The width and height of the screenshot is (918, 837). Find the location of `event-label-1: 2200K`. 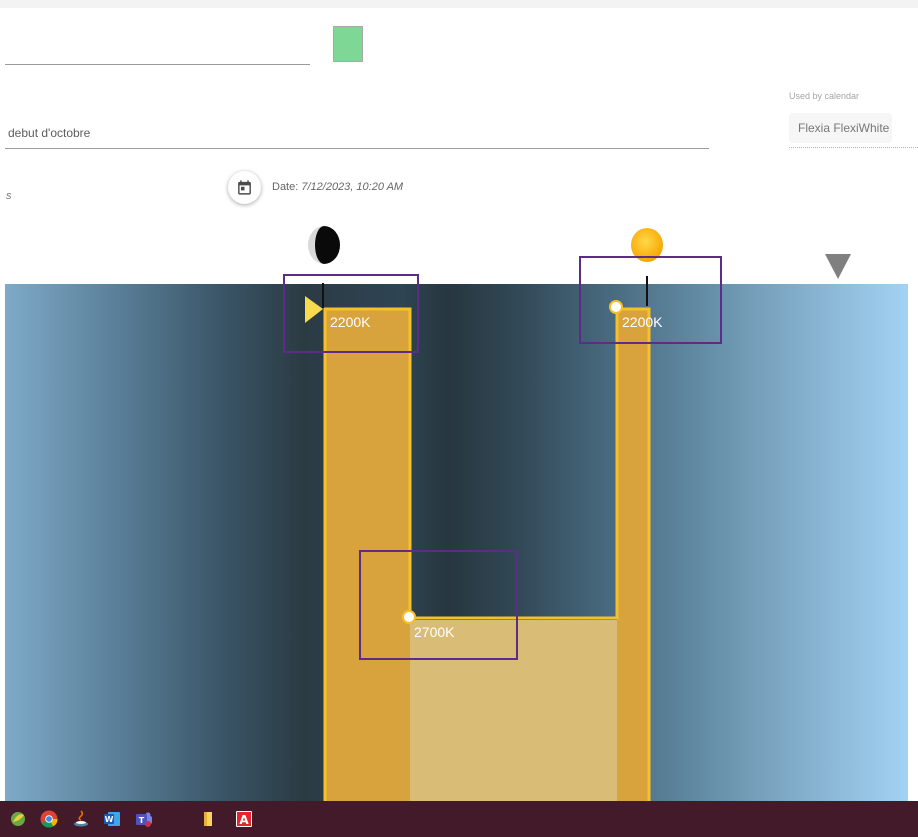

event-label-1: 2200K is located at coordinates (350, 322).